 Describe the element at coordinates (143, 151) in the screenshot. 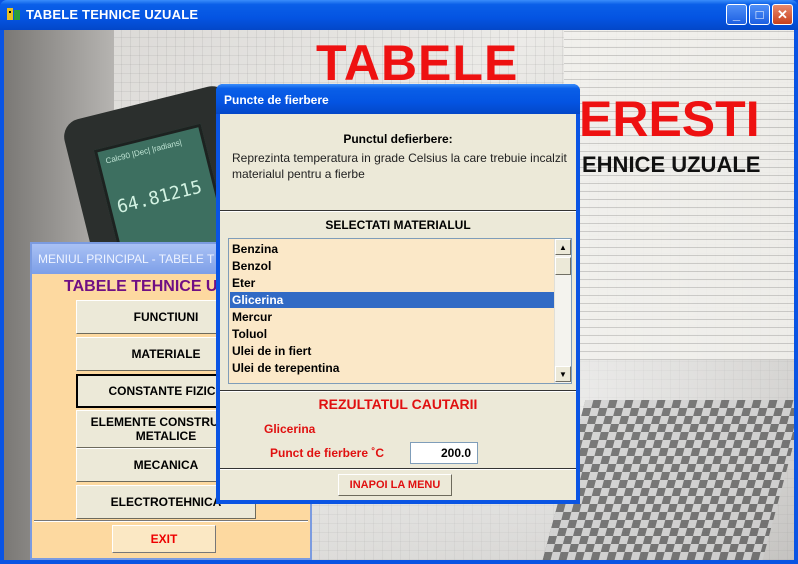

I see `calculator-menu-text: Calc90 |Dec| |radians|` at that location.